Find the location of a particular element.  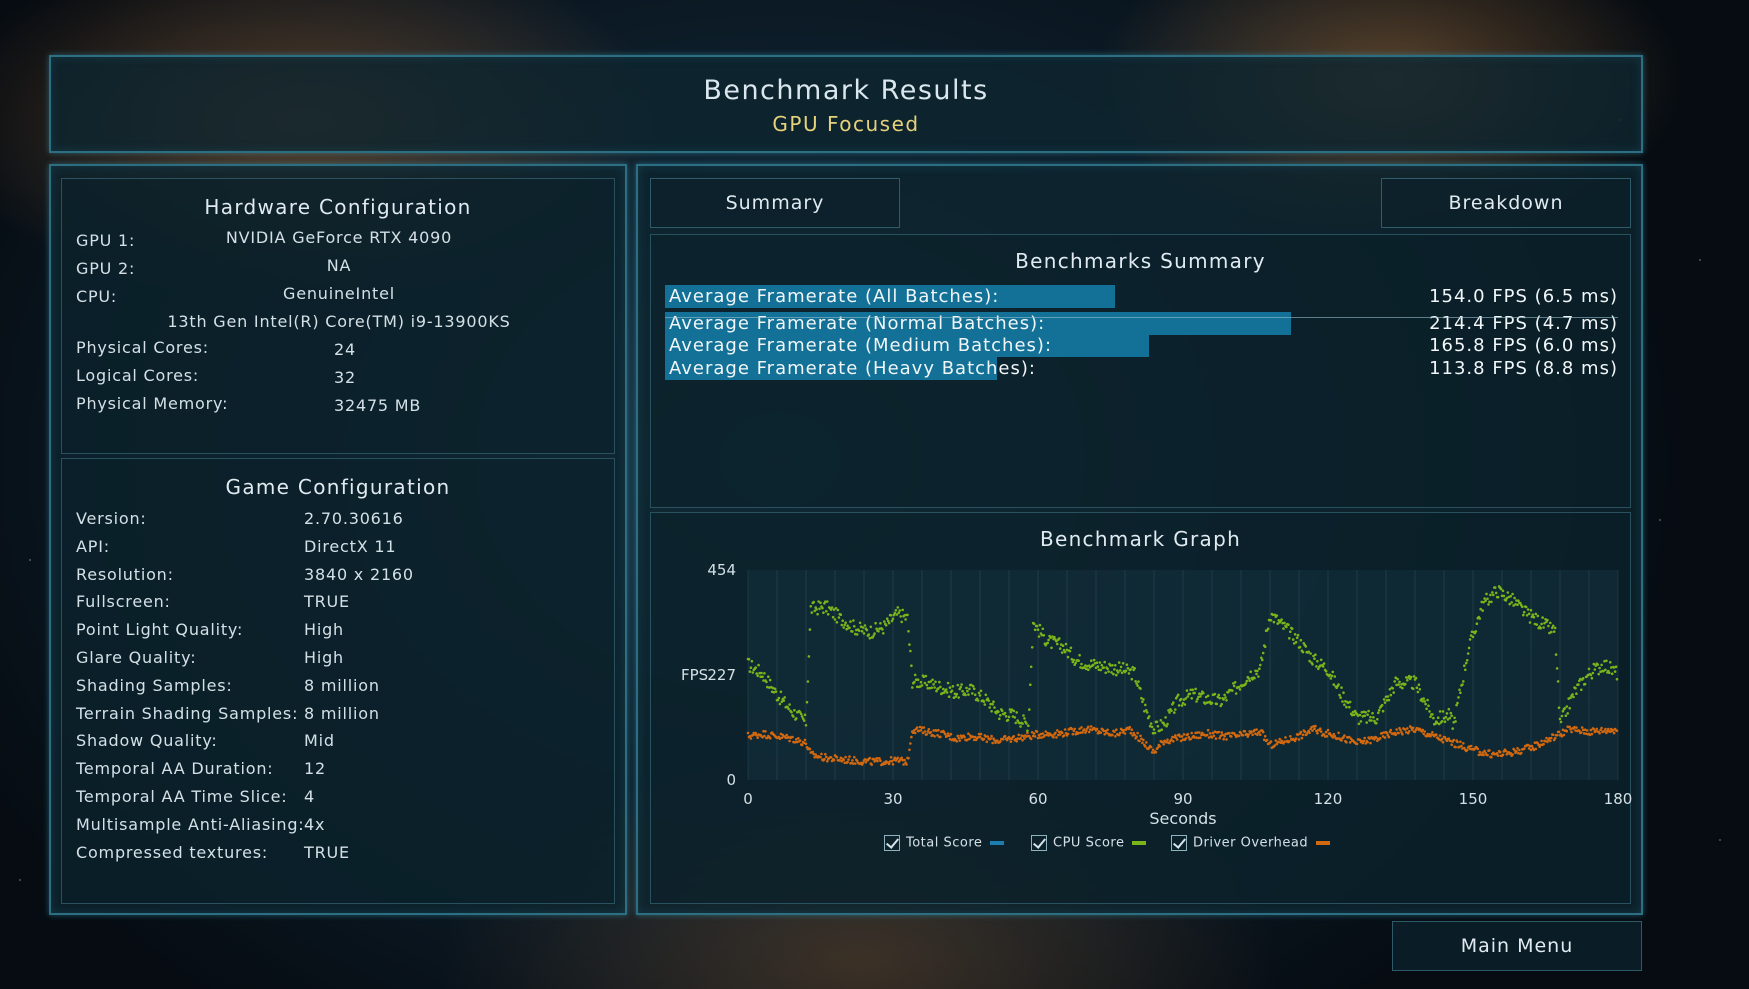

tab-summary: Summary is located at coordinates (775, 203).